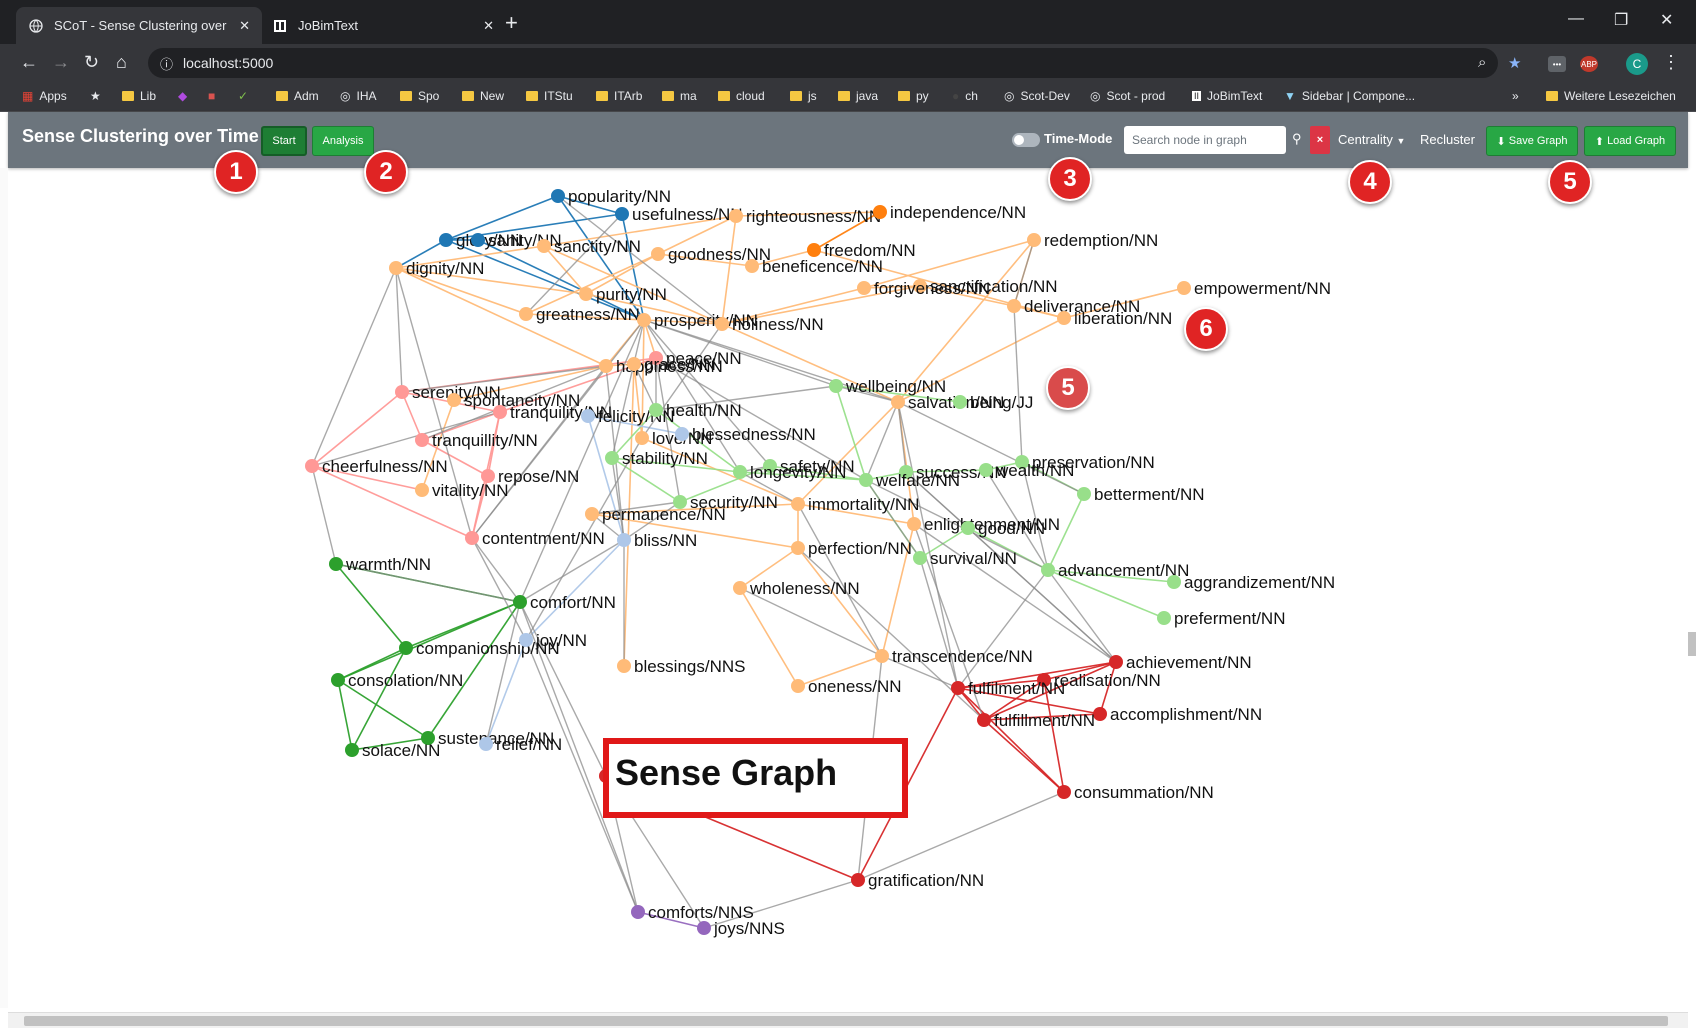  Describe the element at coordinates (397, 680) in the screenshot. I see `graph-node-consolation: consolation/NN` at that location.